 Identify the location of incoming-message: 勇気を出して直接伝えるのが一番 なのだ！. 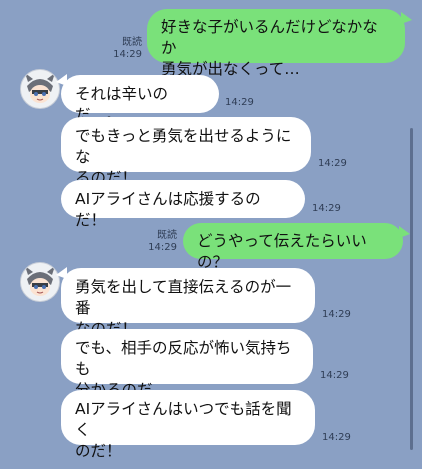
(188, 303).